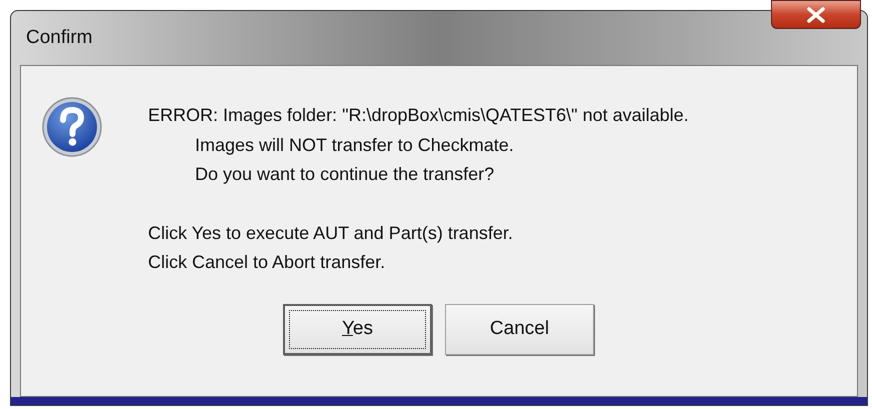 The height and width of the screenshot is (409, 872). Describe the element at coordinates (418, 115) in the screenshot. I see `message-text: ERROR: Images folder: "R:\dropBox\cmis\QATEST6\" not available.` at that location.